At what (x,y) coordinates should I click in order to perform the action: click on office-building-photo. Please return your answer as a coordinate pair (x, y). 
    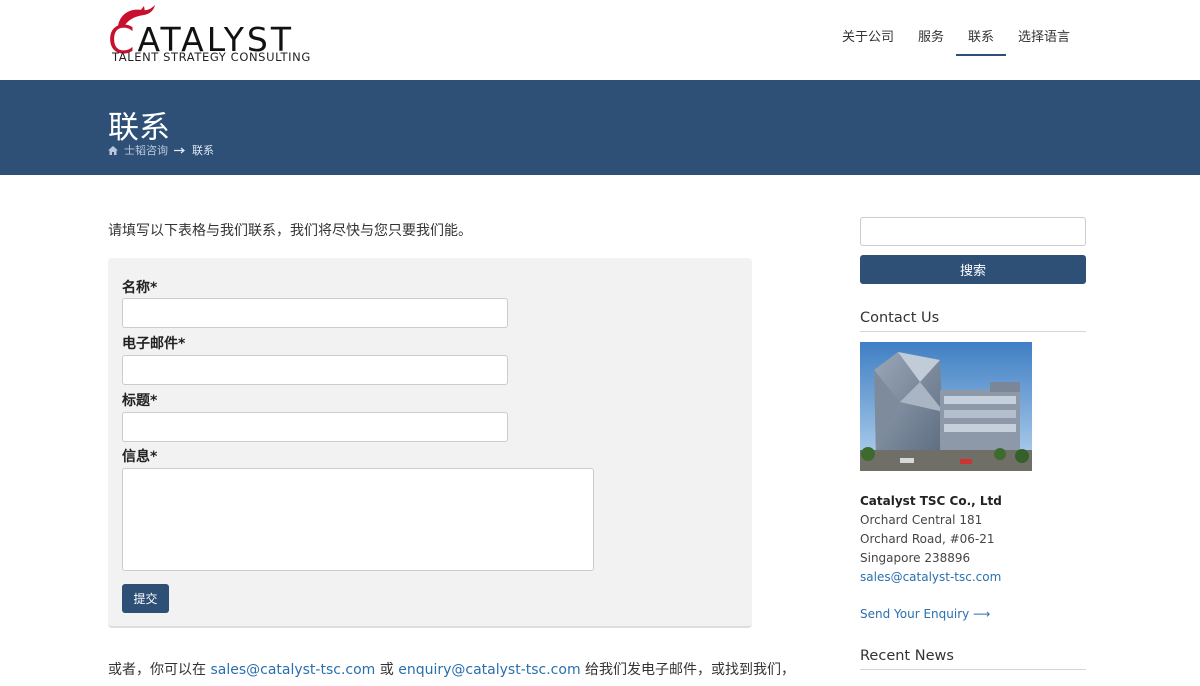
    Looking at the image, I should click on (946, 406).